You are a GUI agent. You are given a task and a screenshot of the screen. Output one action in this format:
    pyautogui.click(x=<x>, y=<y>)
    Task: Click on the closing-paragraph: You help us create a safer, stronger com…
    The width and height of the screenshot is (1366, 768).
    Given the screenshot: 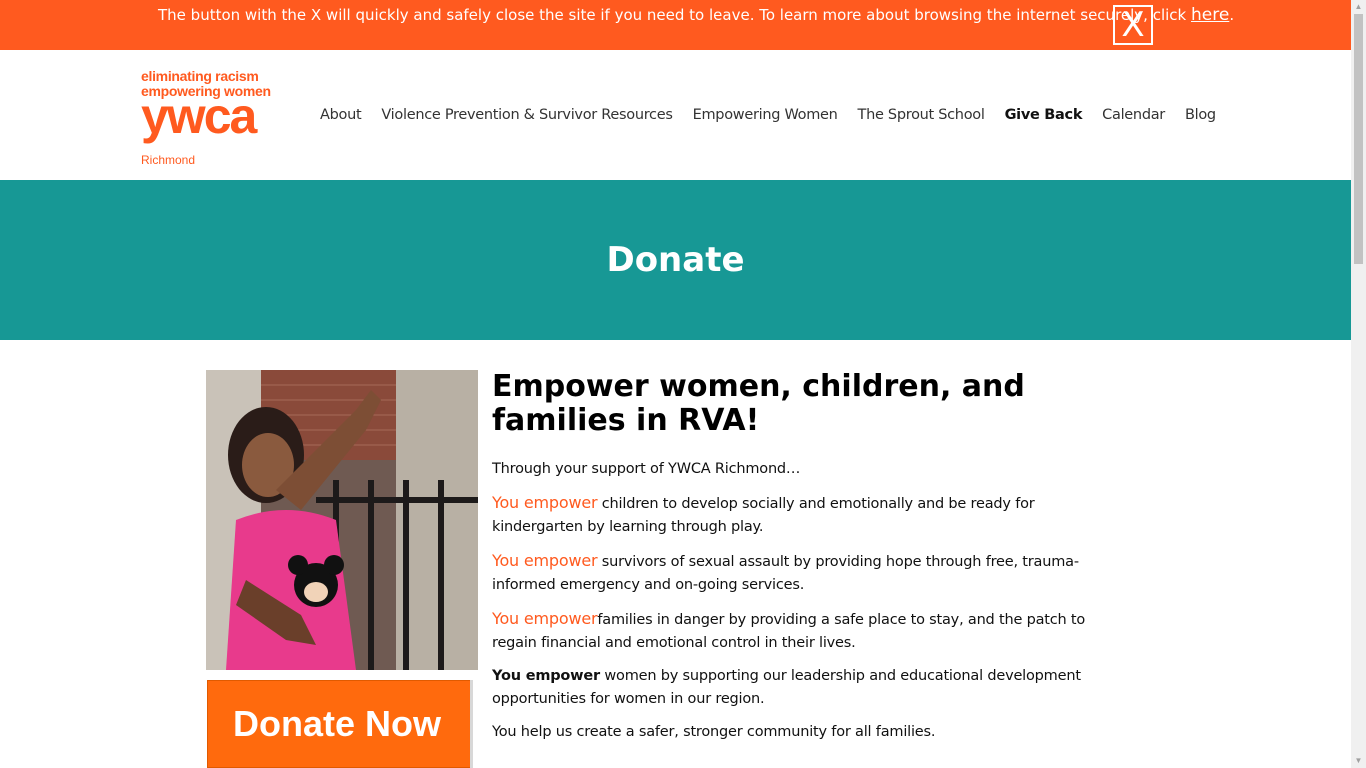 What is the action you would take?
    pyautogui.click(x=714, y=732)
    